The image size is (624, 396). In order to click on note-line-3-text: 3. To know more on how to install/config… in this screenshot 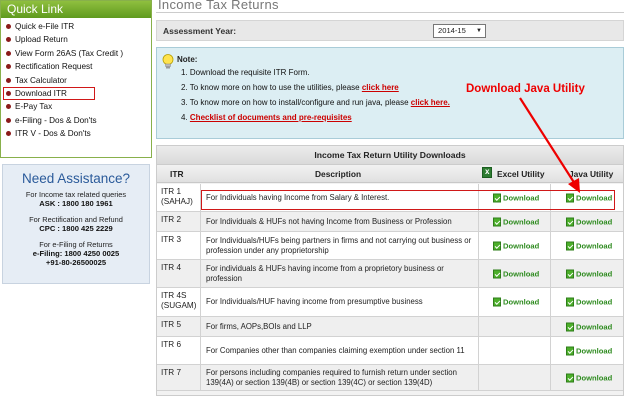, I will do `click(296, 102)`.